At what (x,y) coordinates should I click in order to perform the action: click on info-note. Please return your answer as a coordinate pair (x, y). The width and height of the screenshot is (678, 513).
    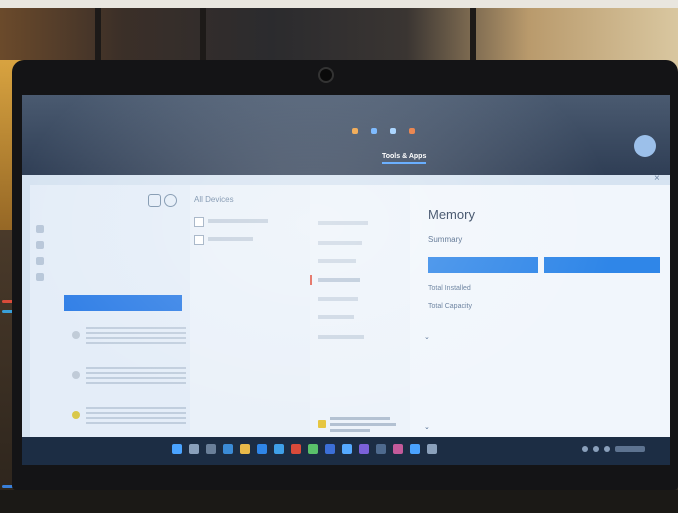
    Looking at the image, I should click on (365, 424).